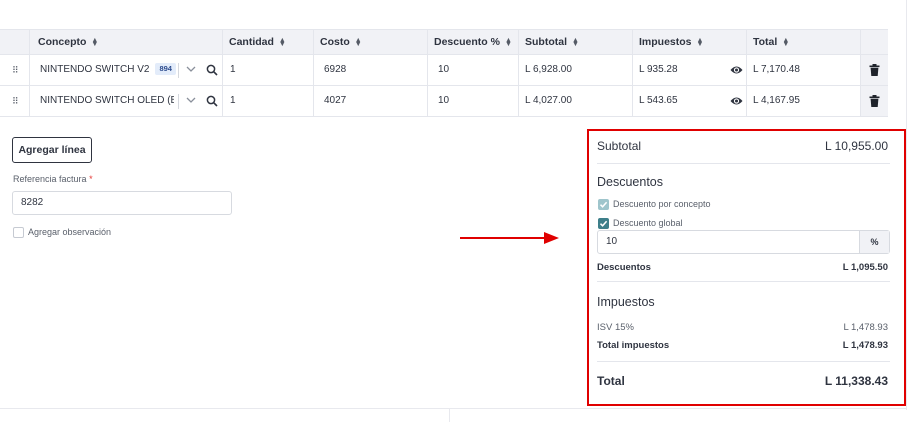 This screenshot has height=422, width=920. Describe the element at coordinates (856, 381) in the screenshot. I see `grand-total-value: L 11,338.43` at that location.